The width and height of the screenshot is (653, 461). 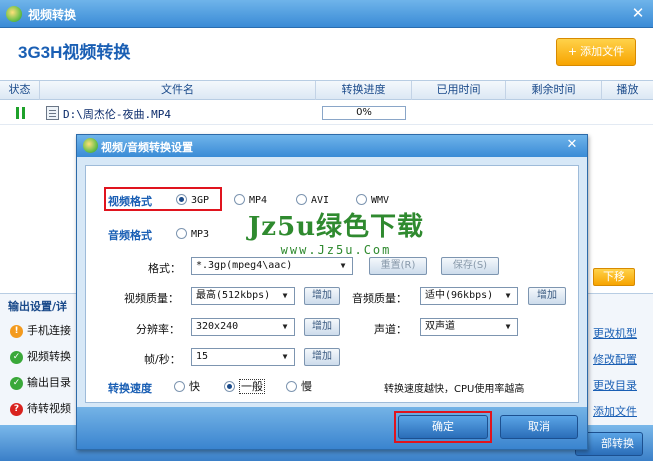 What do you see at coordinates (322, 296) in the screenshot?
I see `increase-video-quality-button: 增加` at bounding box center [322, 296].